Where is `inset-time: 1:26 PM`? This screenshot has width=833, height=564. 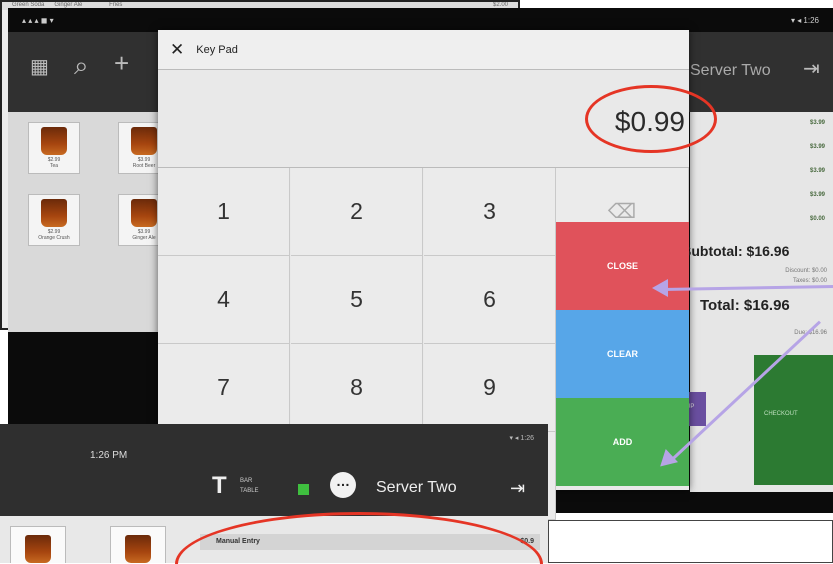
inset-time: 1:26 PM is located at coordinates (109, 455).